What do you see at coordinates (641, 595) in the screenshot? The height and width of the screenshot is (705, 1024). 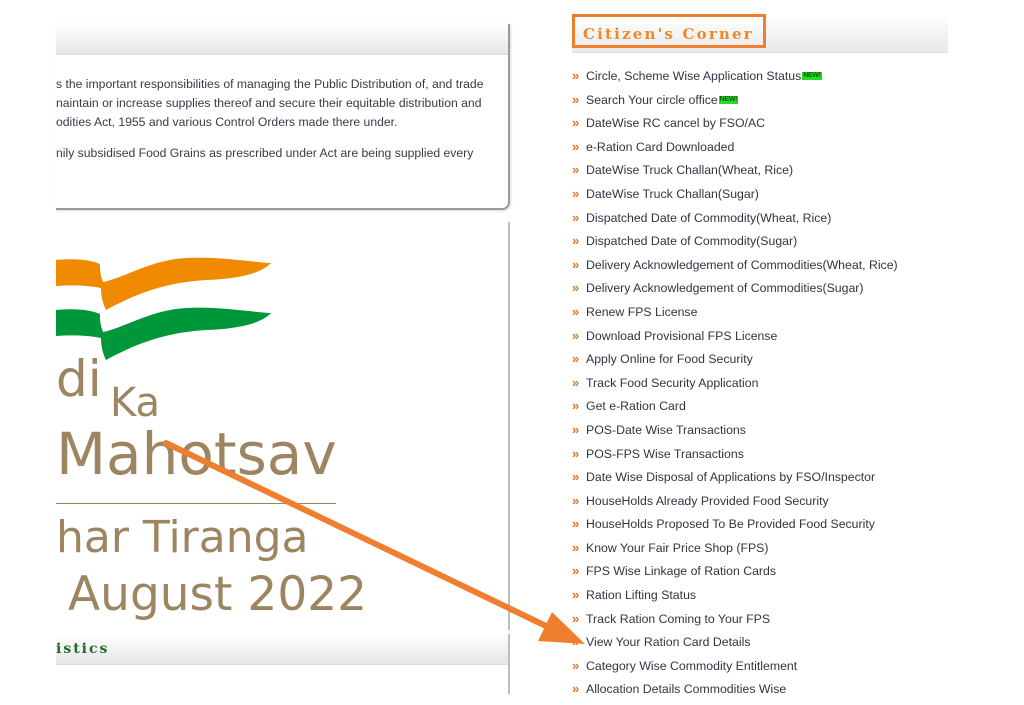 I see `link-label: Ration Lifting Status` at bounding box center [641, 595].